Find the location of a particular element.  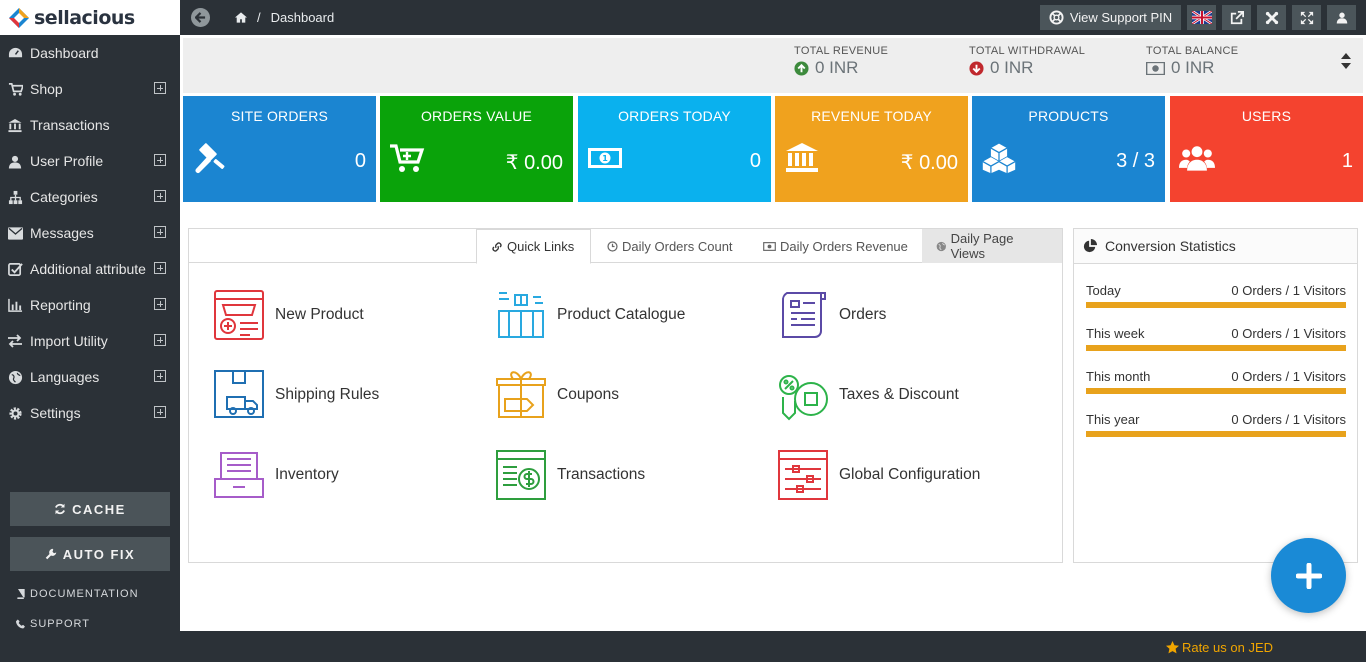

svg-text: 1 is located at coordinates (605, 158).